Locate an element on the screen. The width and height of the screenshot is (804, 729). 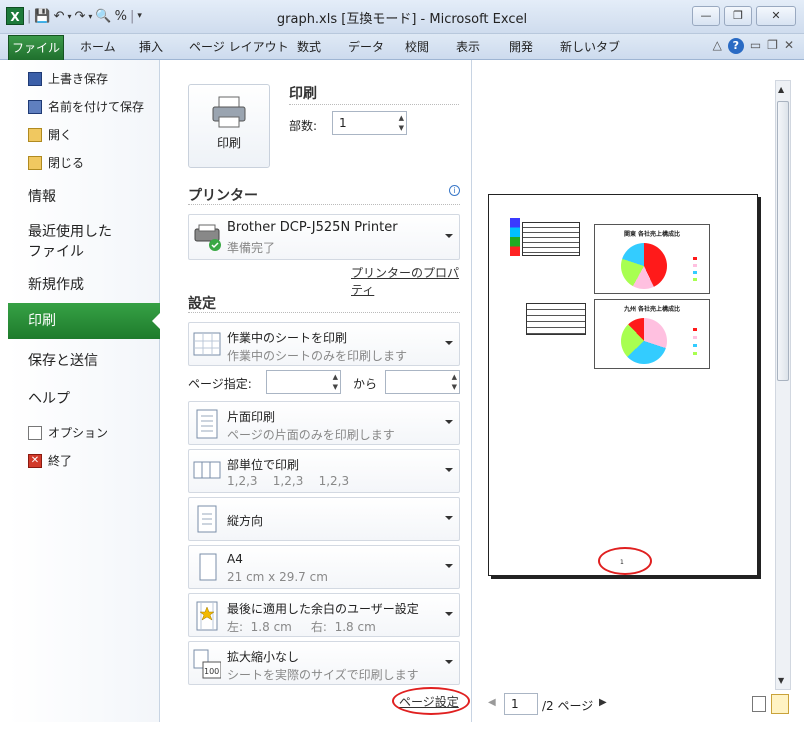
scrollbar-thumb is located at coordinates (783, 241).